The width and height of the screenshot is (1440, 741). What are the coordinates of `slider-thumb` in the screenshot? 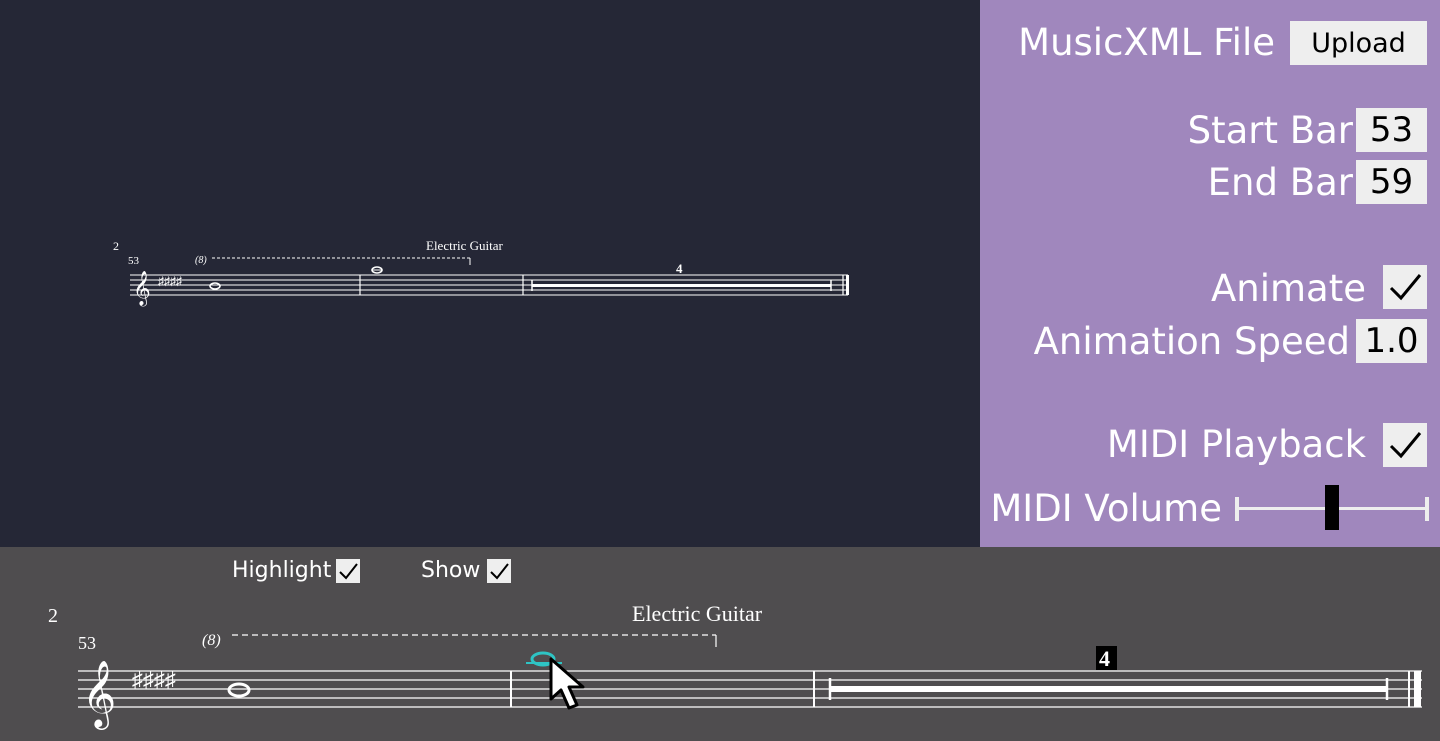 It's located at (1332, 507).